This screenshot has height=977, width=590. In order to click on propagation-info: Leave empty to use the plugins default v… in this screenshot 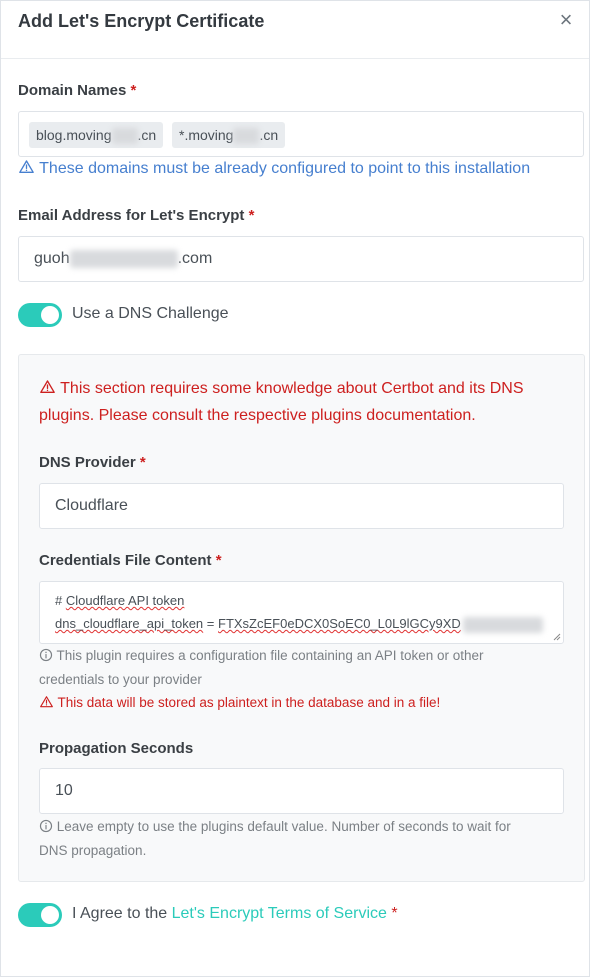, I will do `click(275, 839)`.